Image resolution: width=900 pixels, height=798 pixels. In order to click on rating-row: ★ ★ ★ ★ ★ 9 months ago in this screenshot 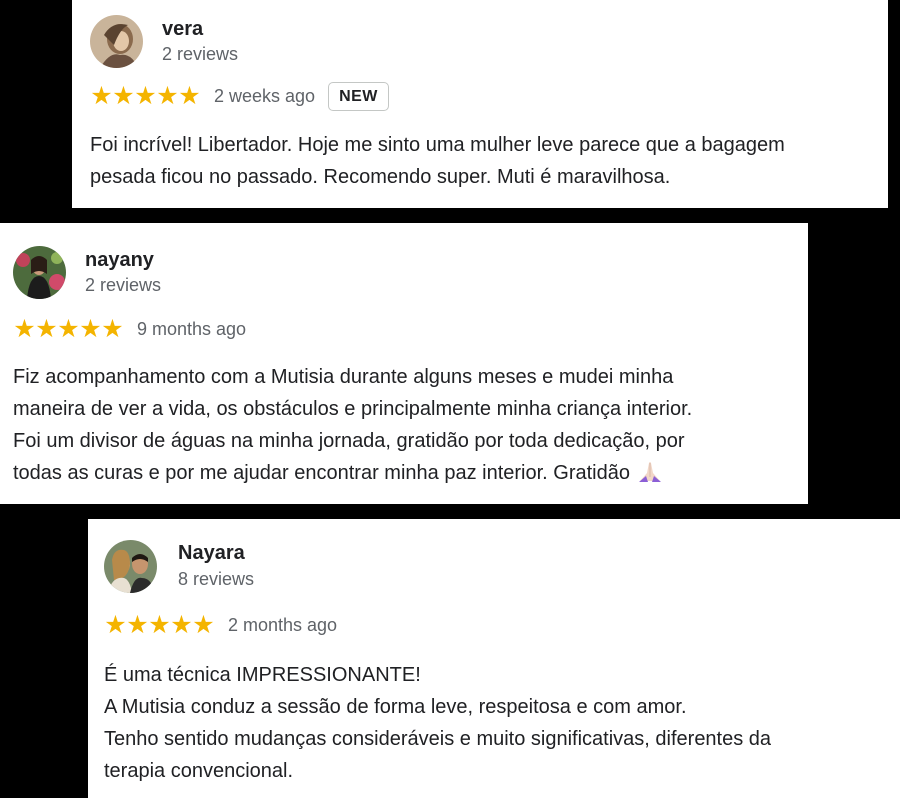, I will do `click(129, 329)`.